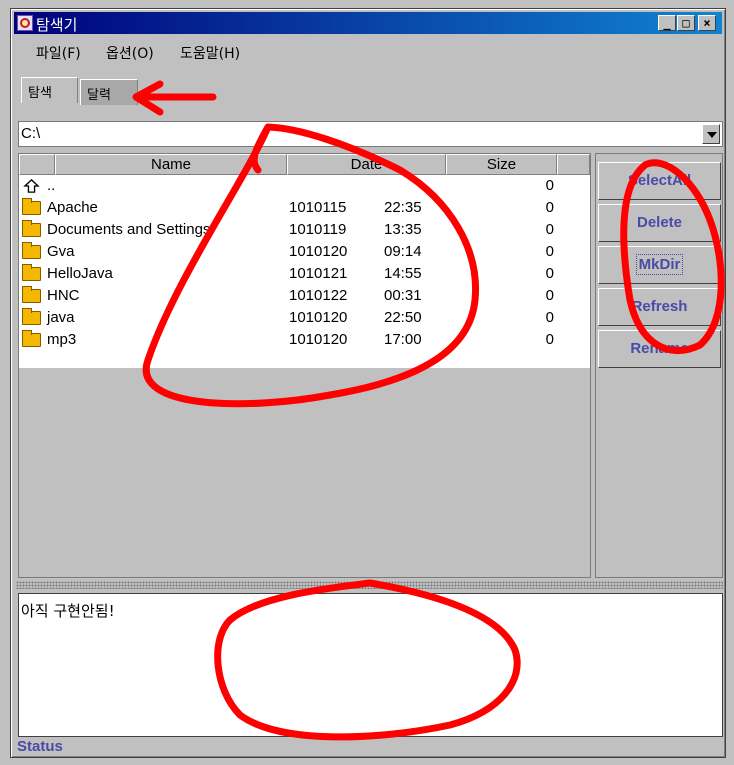 Image resolution: width=734 pixels, height=765 pixels. I want to click on table-row: HNC 1010122 00:31 0, so click(304, 296).